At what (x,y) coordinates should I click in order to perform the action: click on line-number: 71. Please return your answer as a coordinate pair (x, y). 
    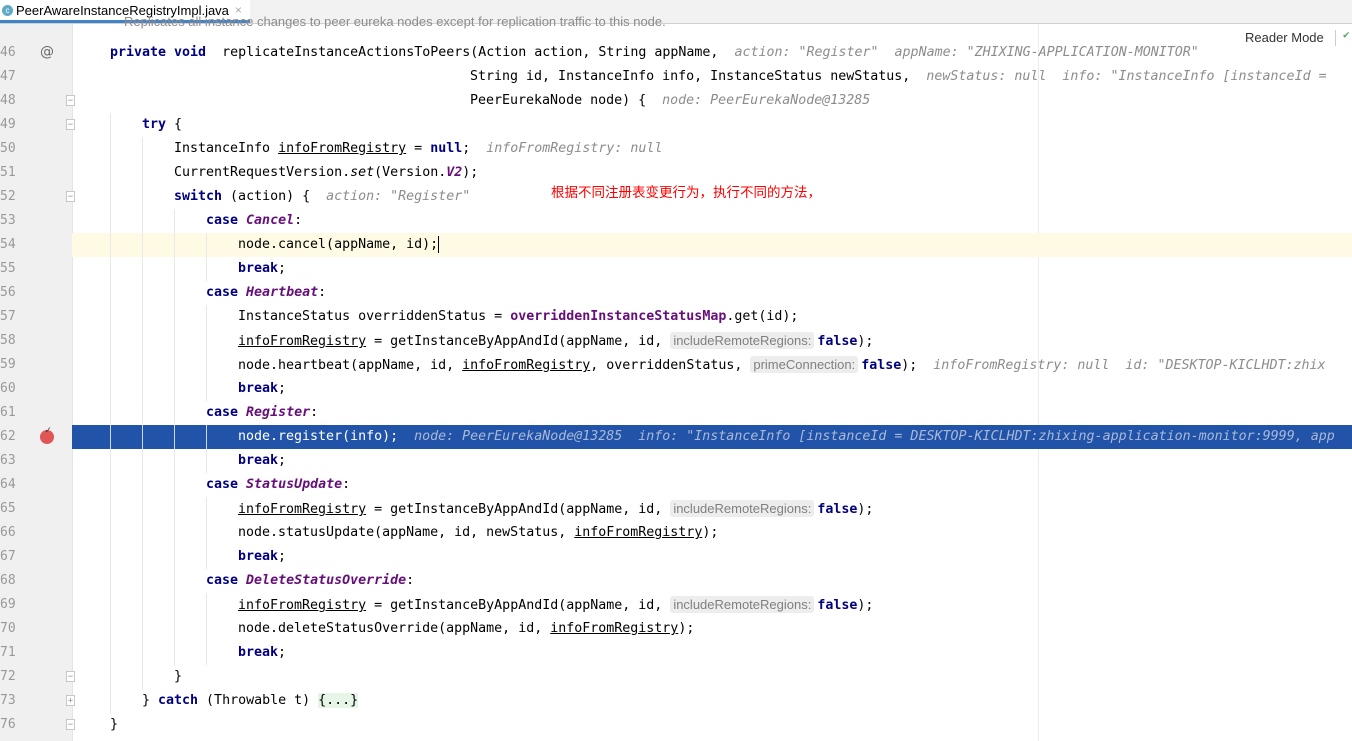
    Looking at the image, I should click on (8, 652).